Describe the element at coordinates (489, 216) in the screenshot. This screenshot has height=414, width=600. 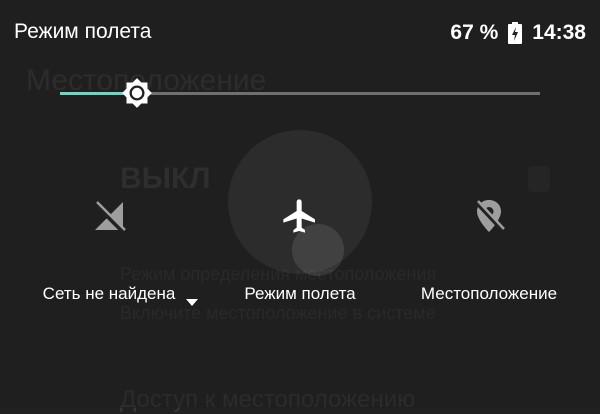
I see `location-off-icon` at that location.